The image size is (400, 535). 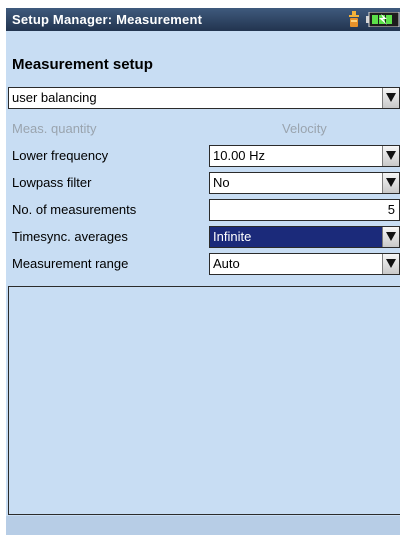 I want to click on lower-frequency-label: Lower frequency, so click(x=60, y=155).